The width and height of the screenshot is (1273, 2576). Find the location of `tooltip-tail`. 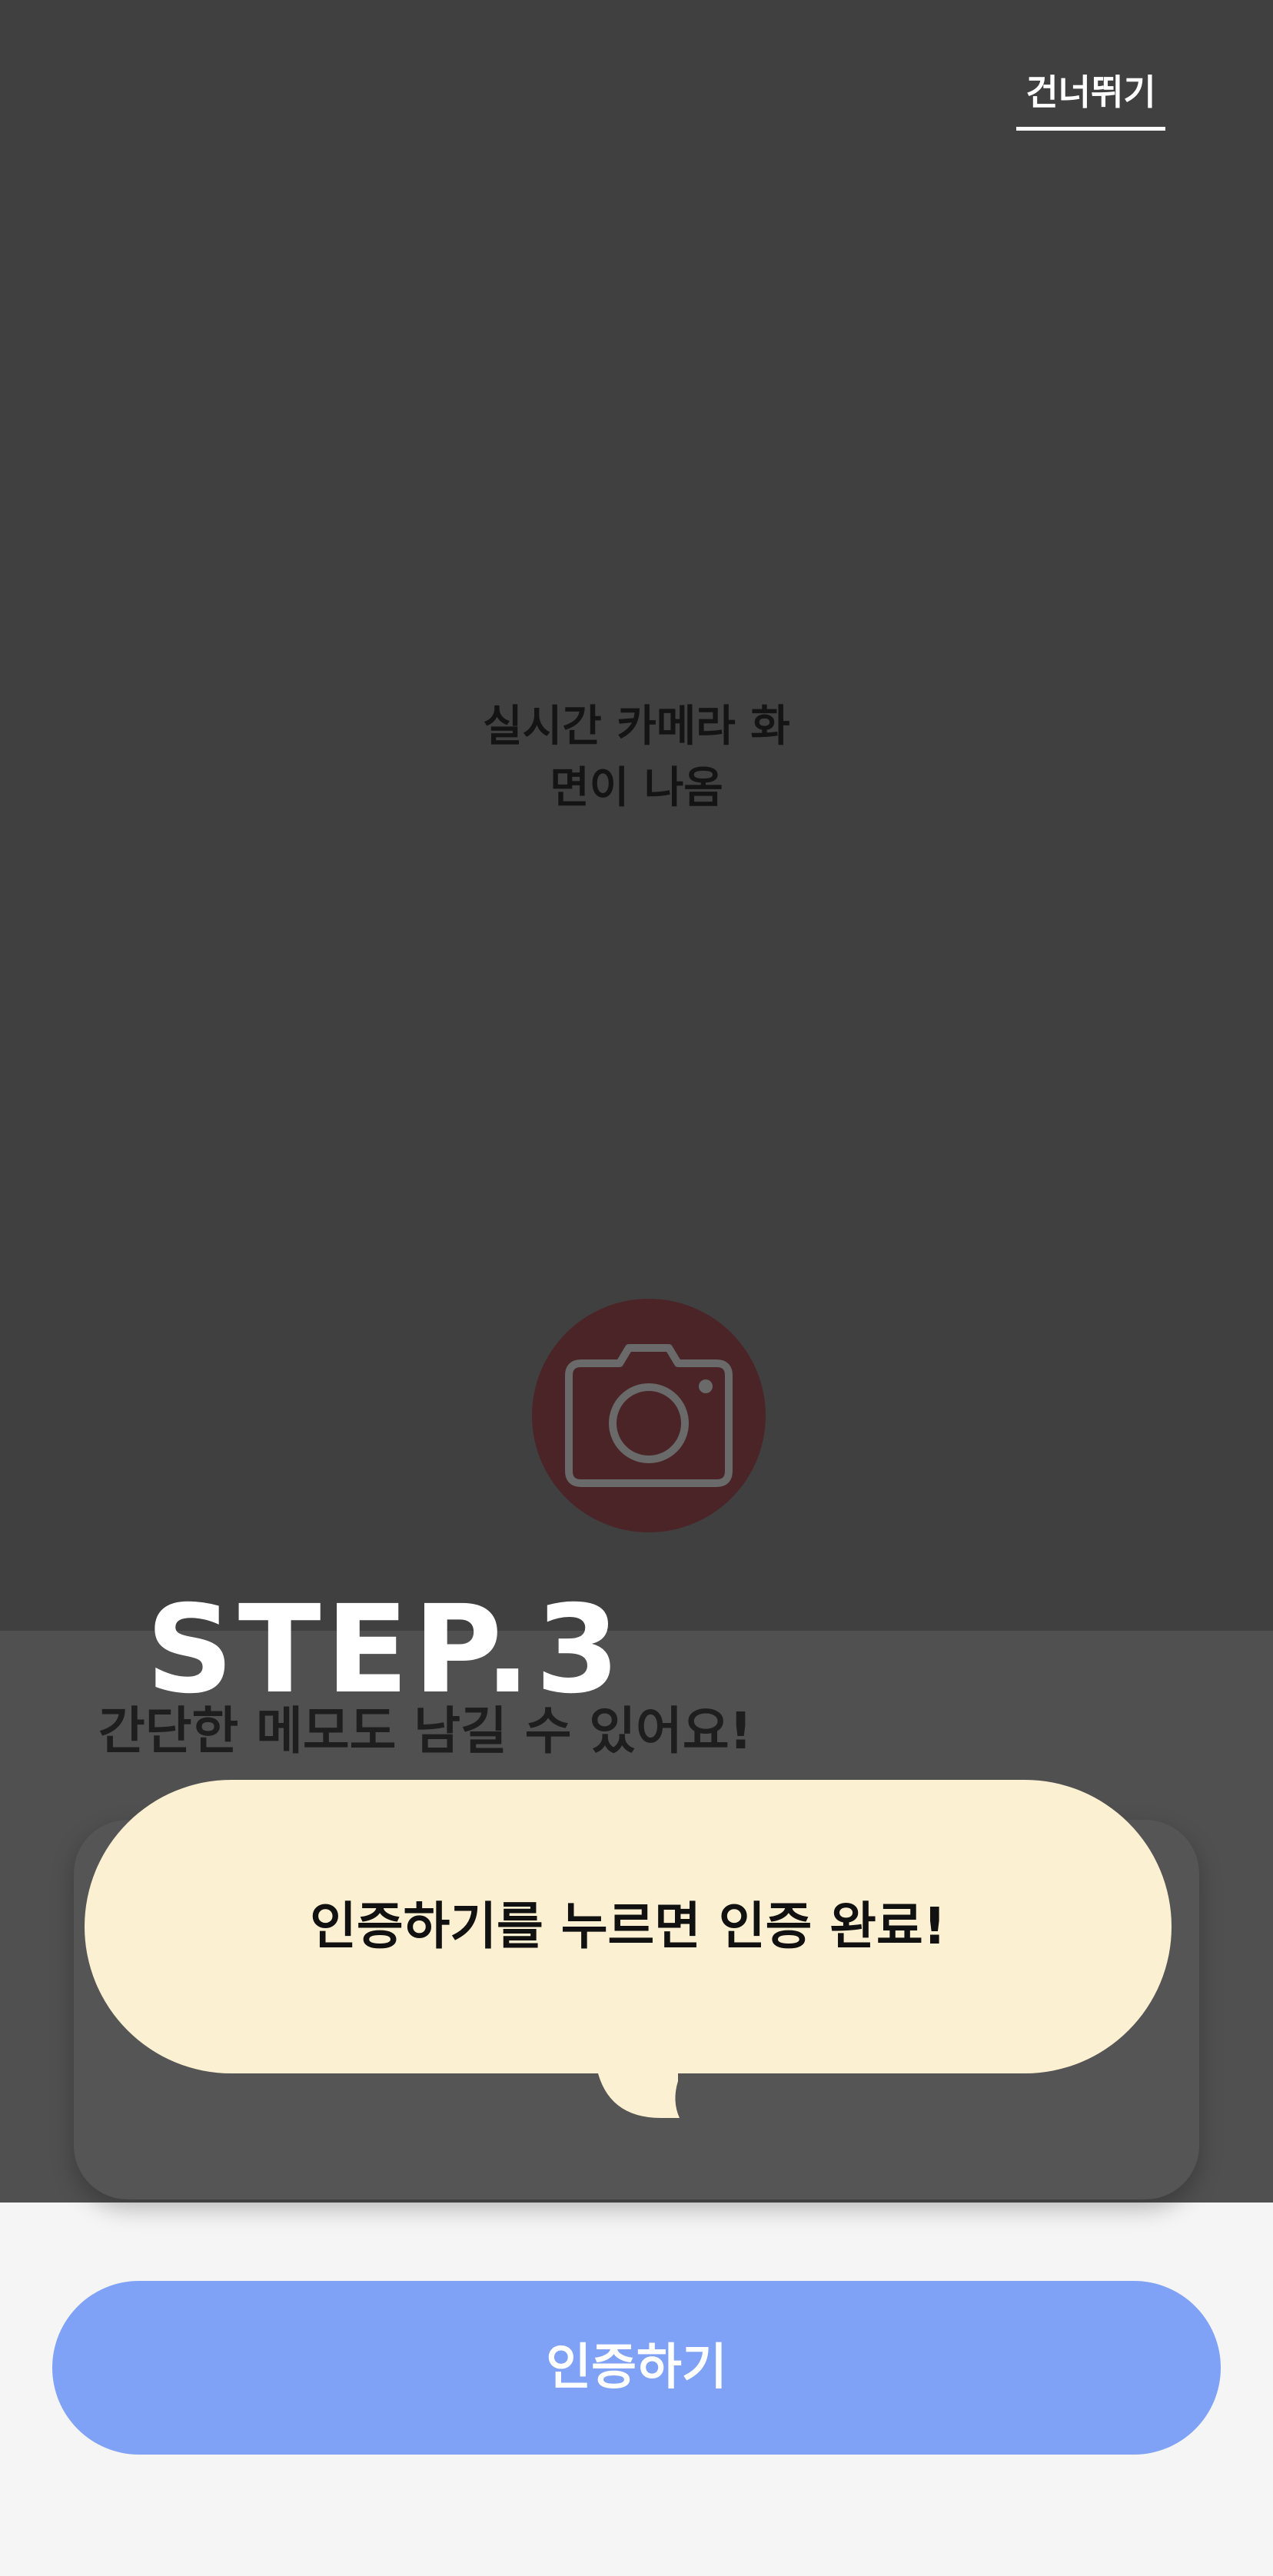

tooltip-tail is located at coordinates (638, 2092).